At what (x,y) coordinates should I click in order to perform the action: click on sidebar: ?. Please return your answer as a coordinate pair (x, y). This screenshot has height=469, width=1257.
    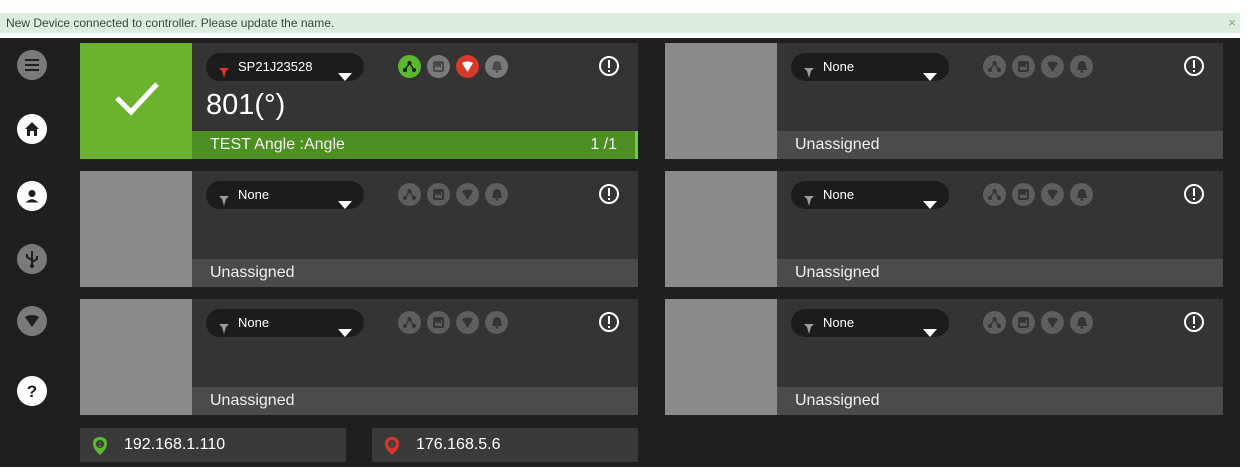
    Looking at the image, I should click on (33, 252).